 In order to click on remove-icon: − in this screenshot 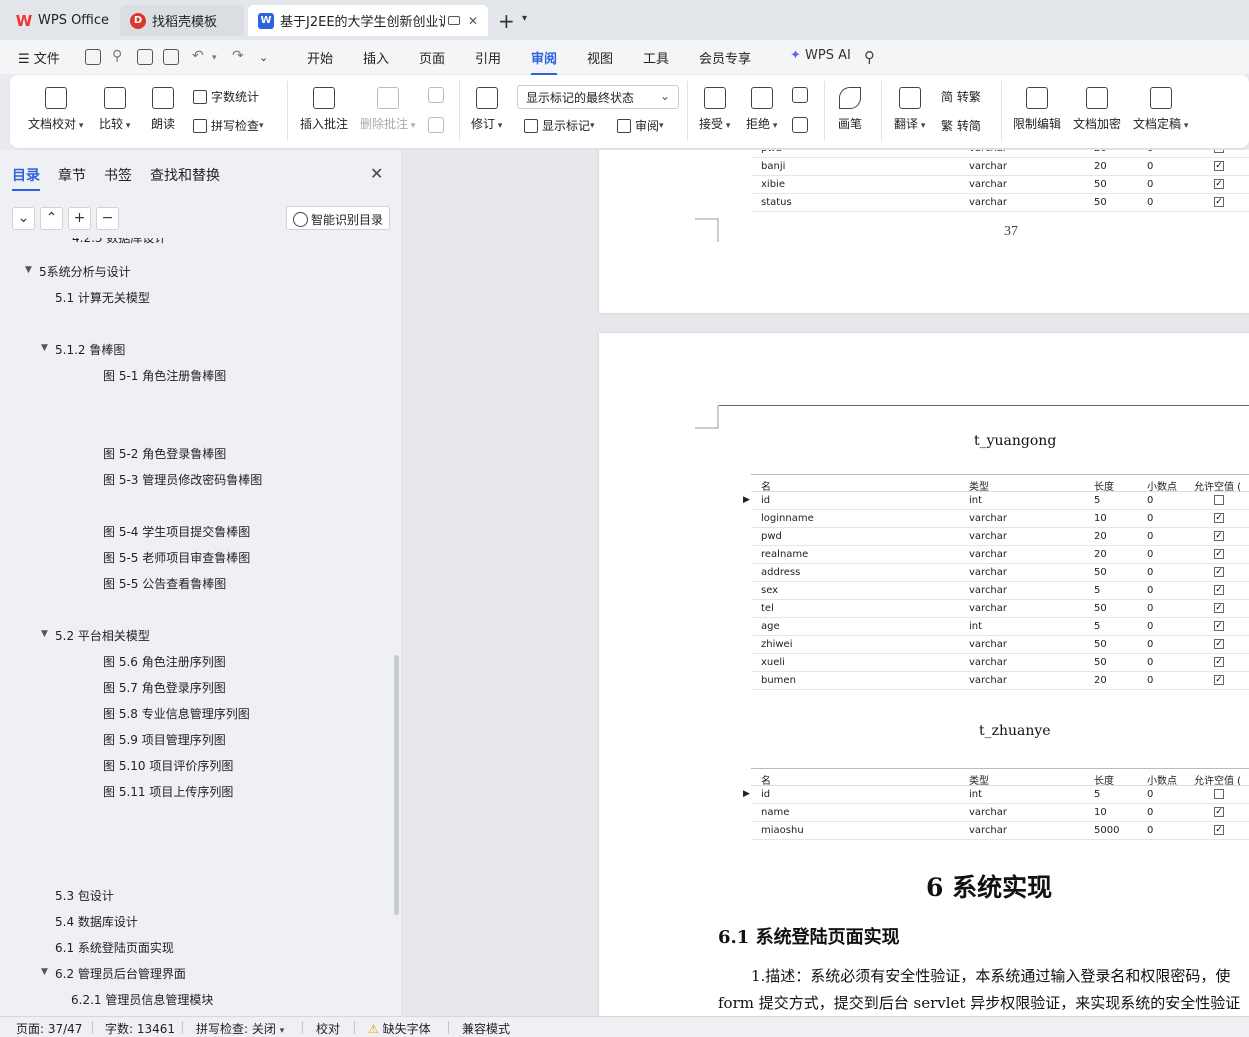, I will do `click(107, 218)`.